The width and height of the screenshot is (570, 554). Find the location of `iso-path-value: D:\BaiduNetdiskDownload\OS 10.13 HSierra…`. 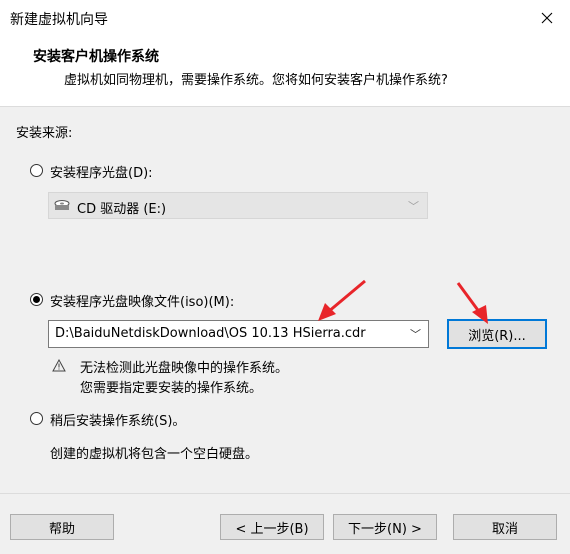

iso-path-value: D:\BaiduNetdiskDownload\OS 10.13 HSierra… is located at coordinates (210, 333).